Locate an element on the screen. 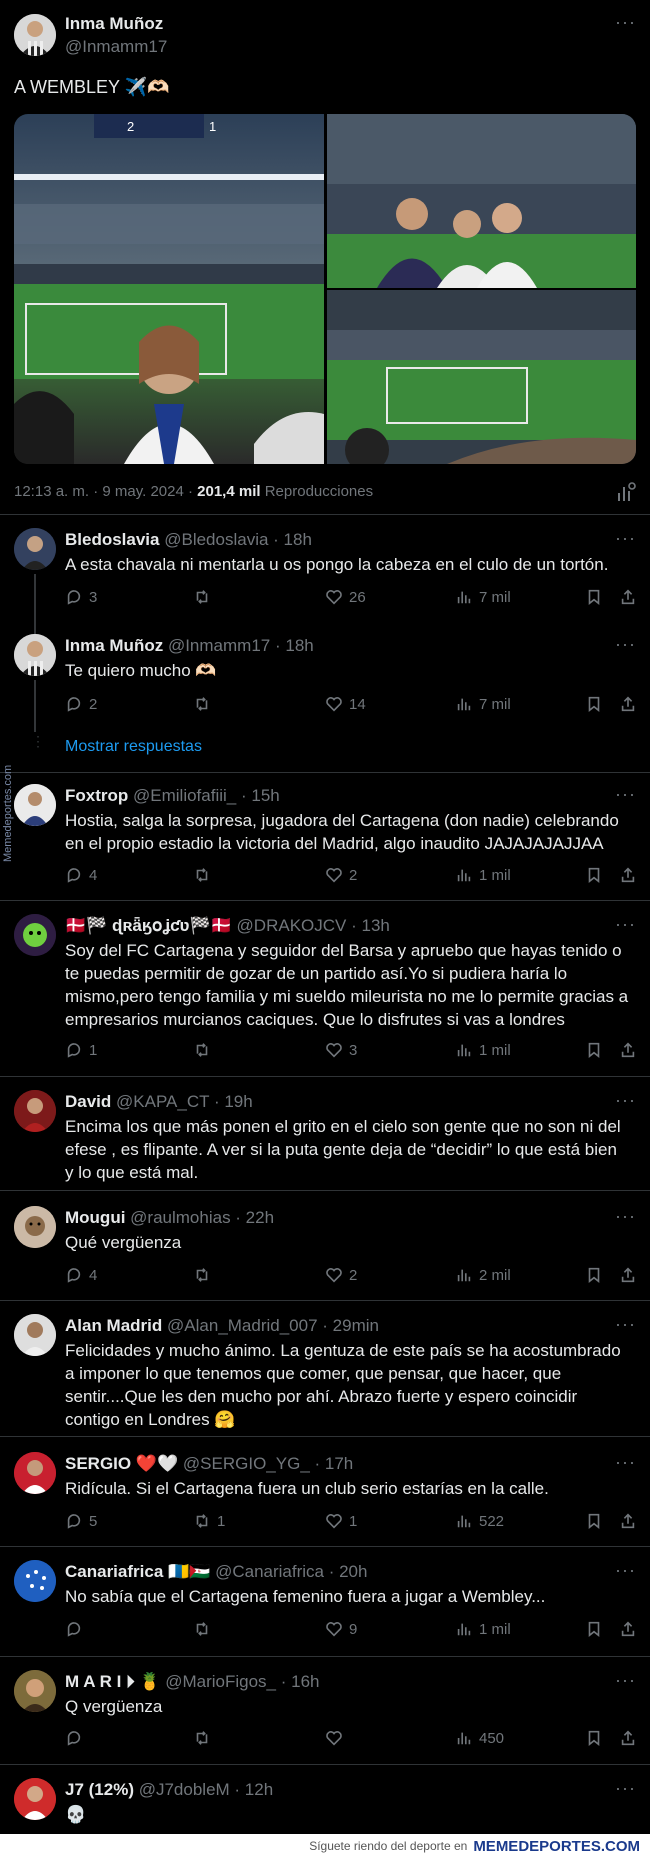 Image resolution: width=650 pixels, height=1858 pixels. photo-group-fans is located at coordinates (481, 201).